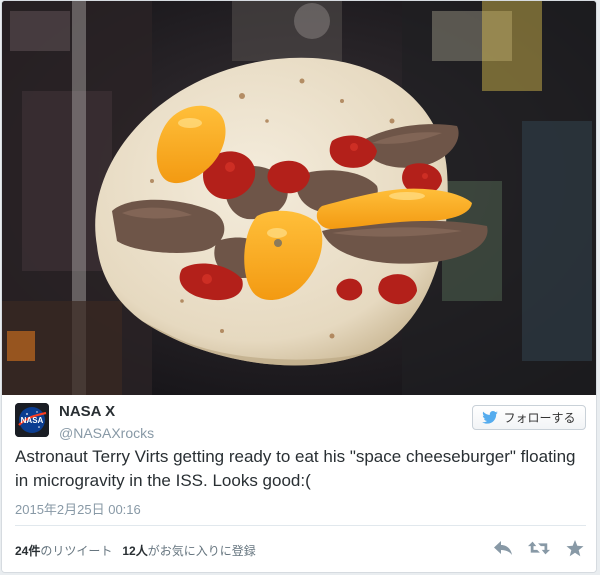 Image resolution: width=600 pixels, height=575 pixels. Describe the element at coordinates (87, 411) in the screenshot. I see `display-name: NASA X` at that location.